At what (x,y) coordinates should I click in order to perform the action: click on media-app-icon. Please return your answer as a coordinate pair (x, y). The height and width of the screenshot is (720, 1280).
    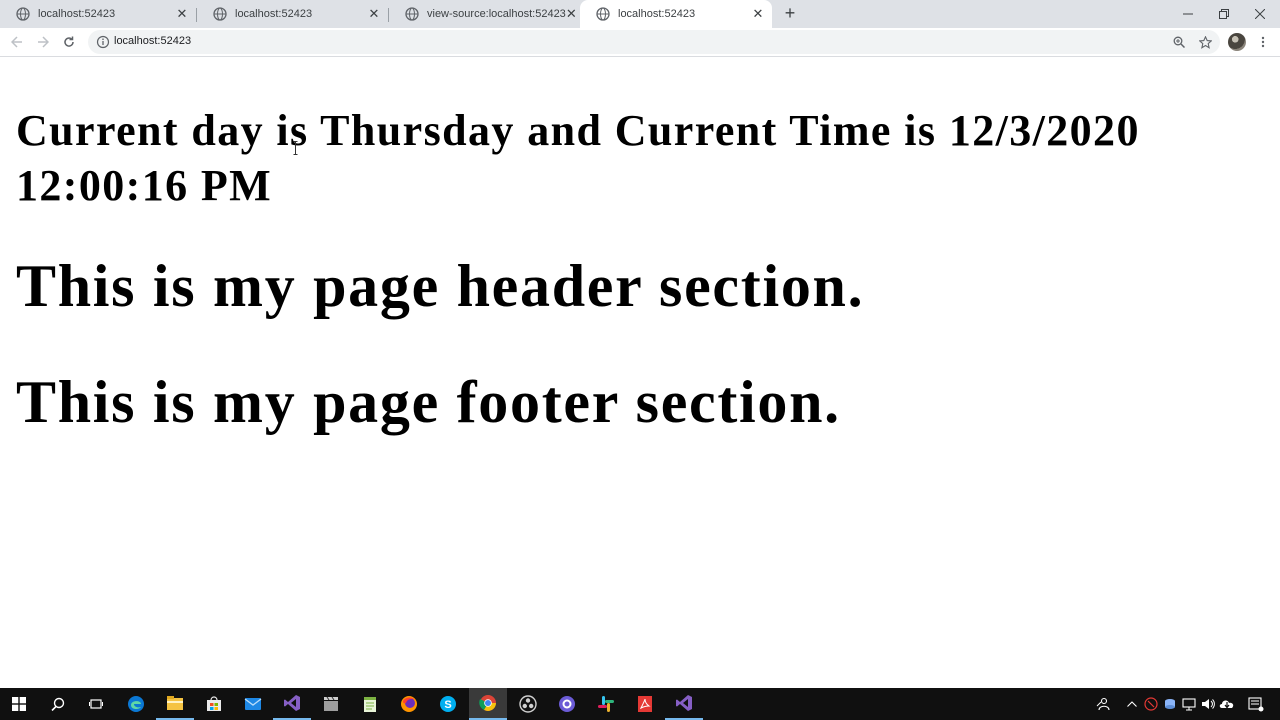
    Looking at the image, I should click on (331, 703).